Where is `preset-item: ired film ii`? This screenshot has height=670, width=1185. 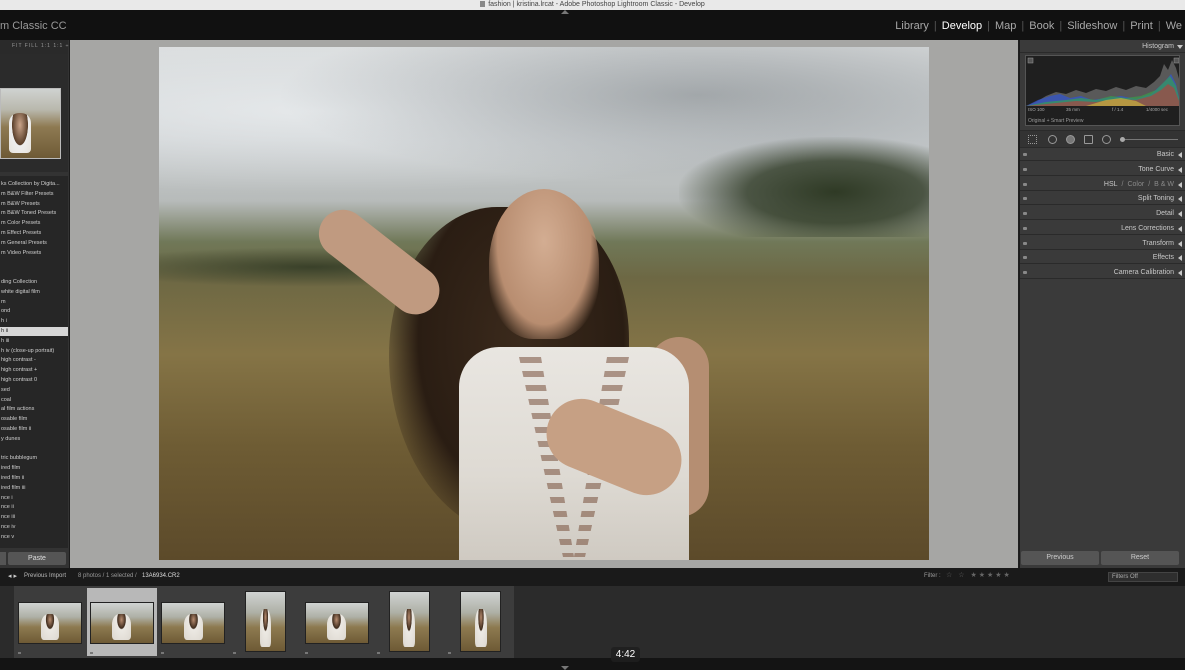
preset-item: ired film ii is located at coordinates (34, 478).